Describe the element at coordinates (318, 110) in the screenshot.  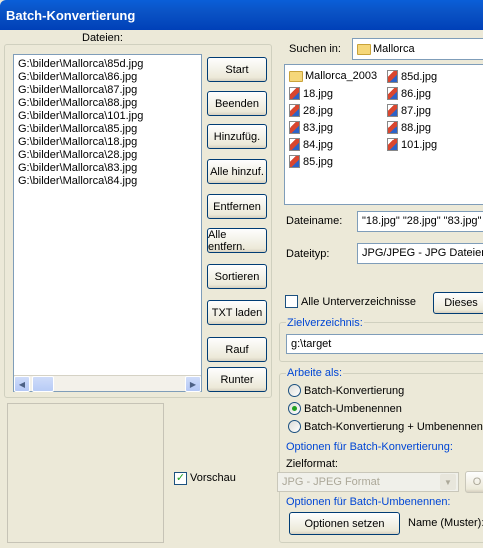
I see `browser-item-label: 28.jpg` at that location.